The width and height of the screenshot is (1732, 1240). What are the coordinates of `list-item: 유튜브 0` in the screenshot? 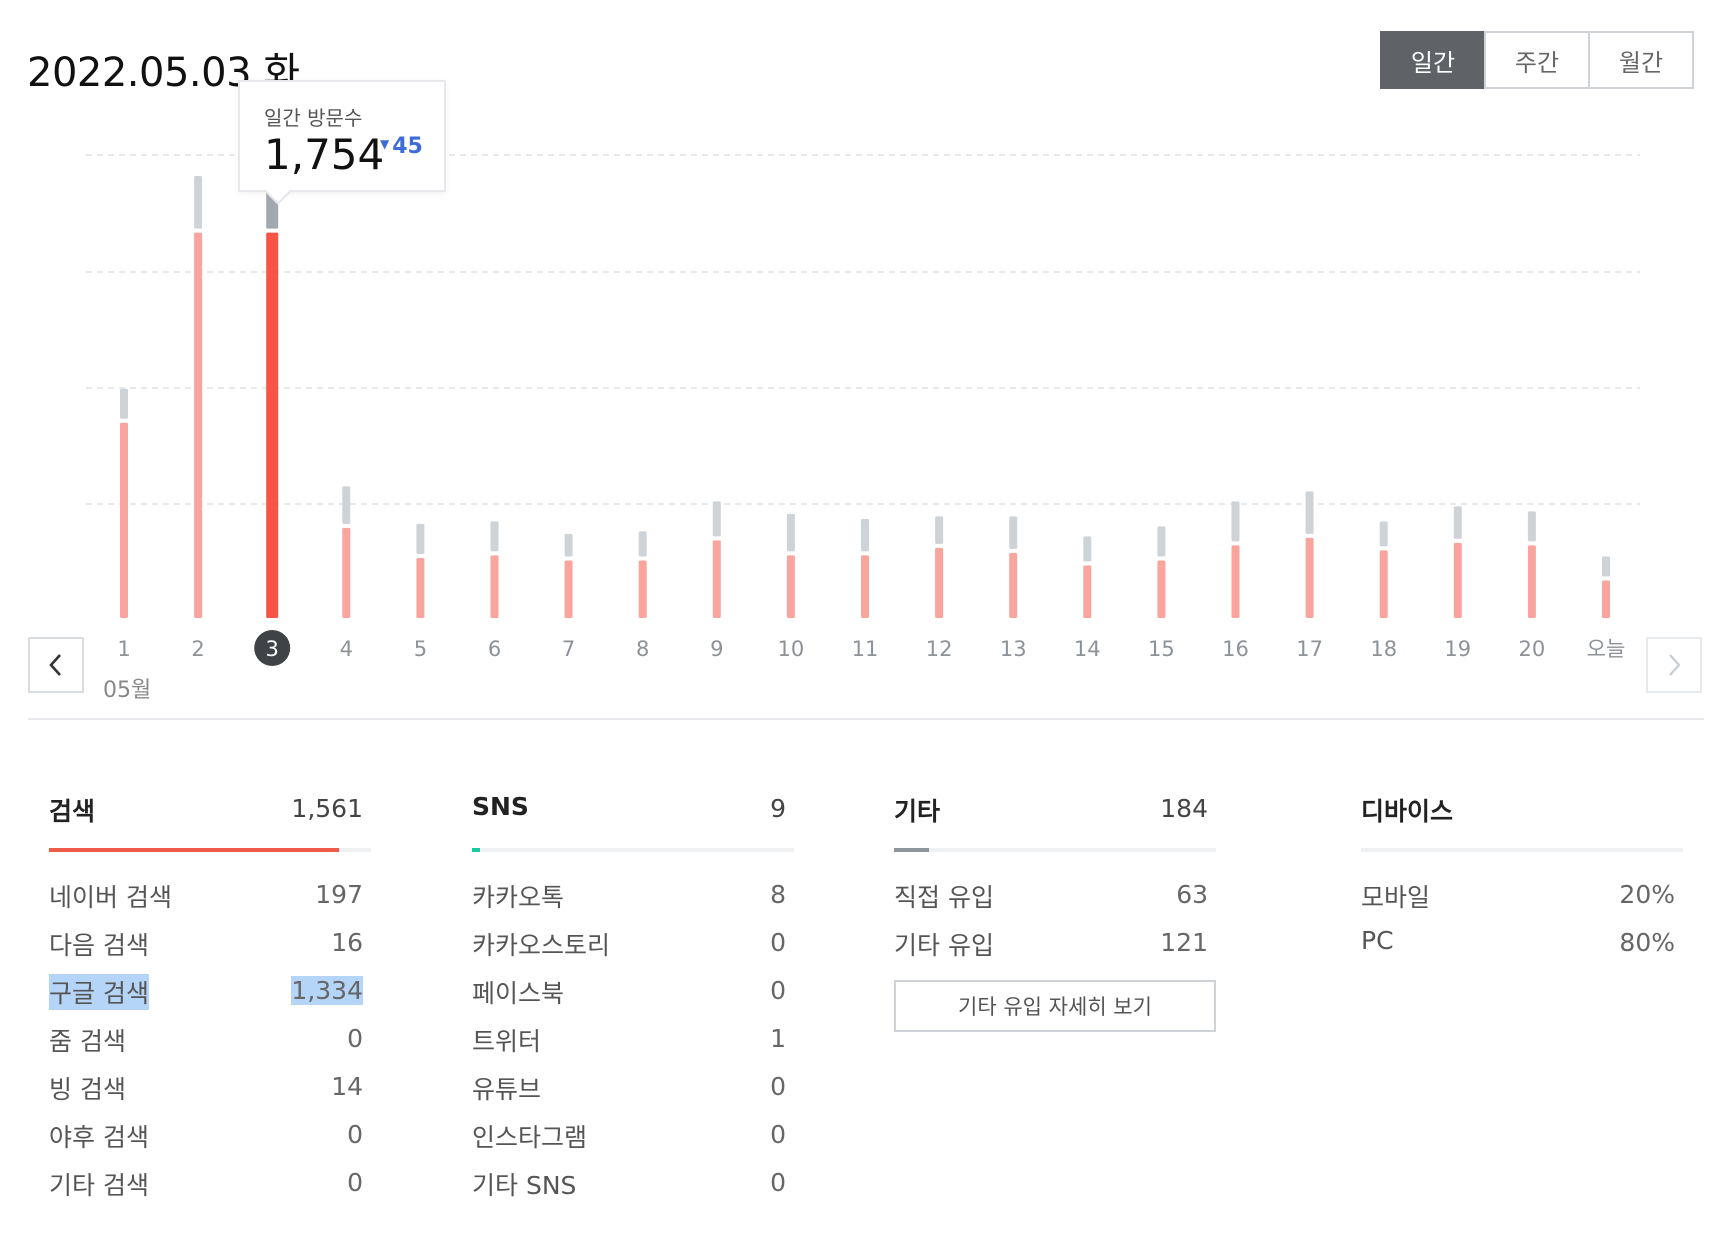 It's located at (633, 1088).